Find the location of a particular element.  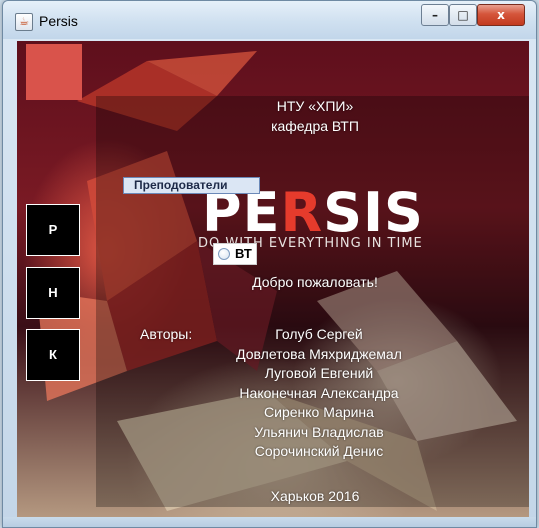

author-name: Голуб Сергей is located at coordinates (319, 334).